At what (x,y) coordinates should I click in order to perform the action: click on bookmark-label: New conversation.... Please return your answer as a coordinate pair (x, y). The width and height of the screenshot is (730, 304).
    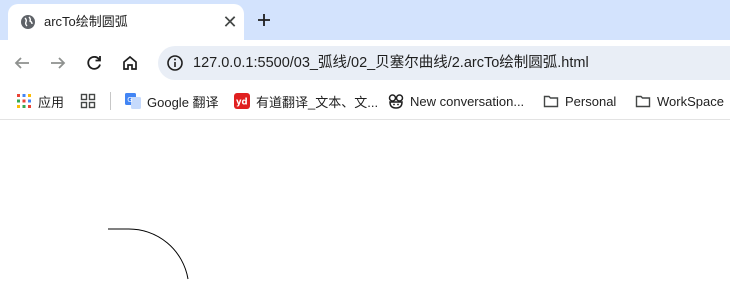
    Looking at the image, I should click on (467, 101).